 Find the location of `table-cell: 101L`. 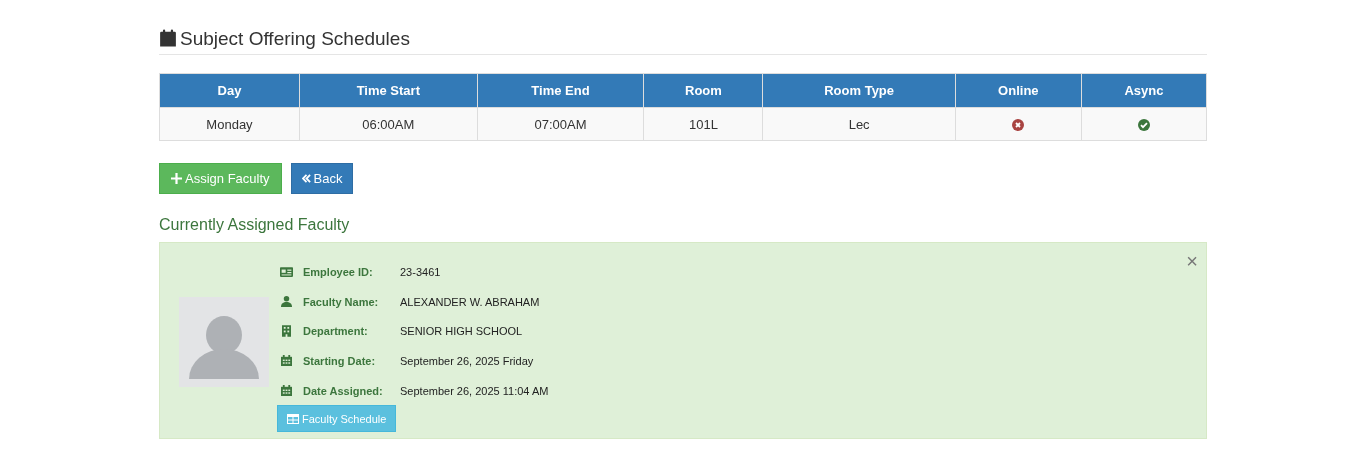

table-cell: 101L is located at coordinates (703, 124).